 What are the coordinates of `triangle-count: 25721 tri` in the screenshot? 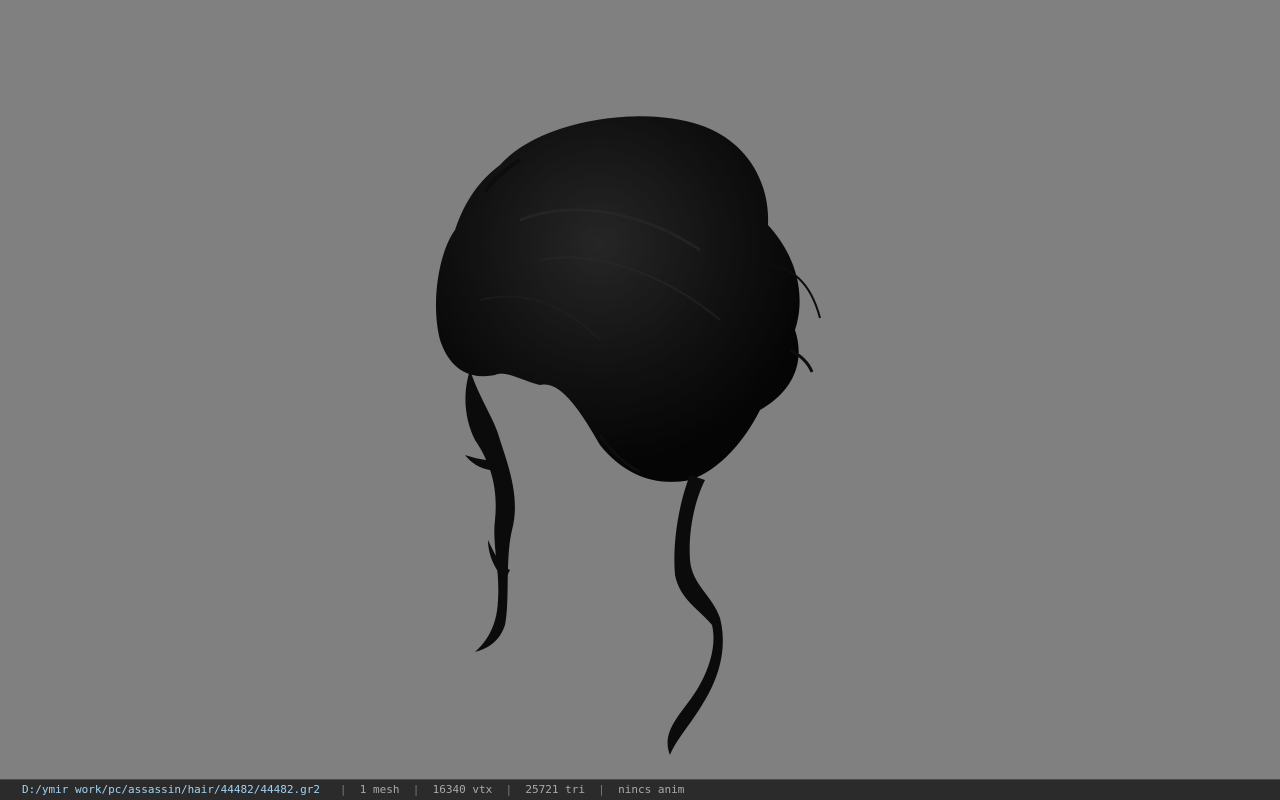 It's located at (555, 789).